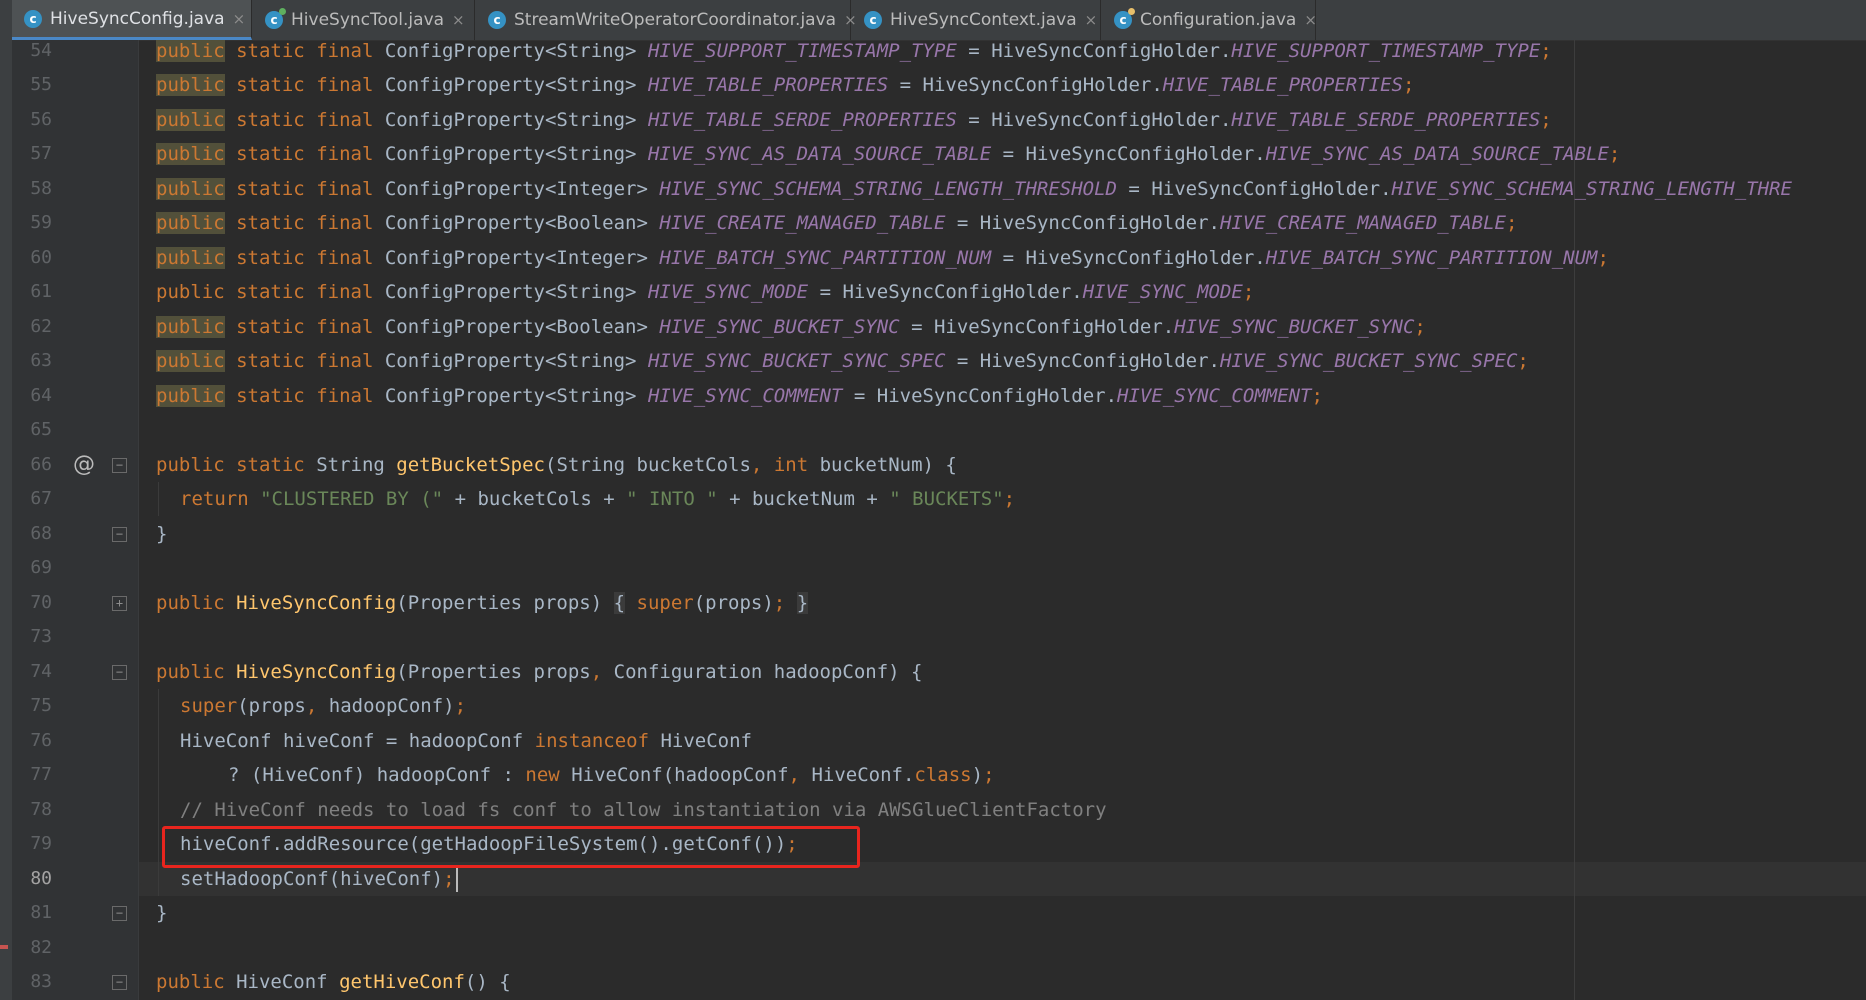 This screenshot has width=1866, height=1000. Describe the element at coordinates (119, 603) in the screenshot. I see `fold-expand-icon: +` at that location.